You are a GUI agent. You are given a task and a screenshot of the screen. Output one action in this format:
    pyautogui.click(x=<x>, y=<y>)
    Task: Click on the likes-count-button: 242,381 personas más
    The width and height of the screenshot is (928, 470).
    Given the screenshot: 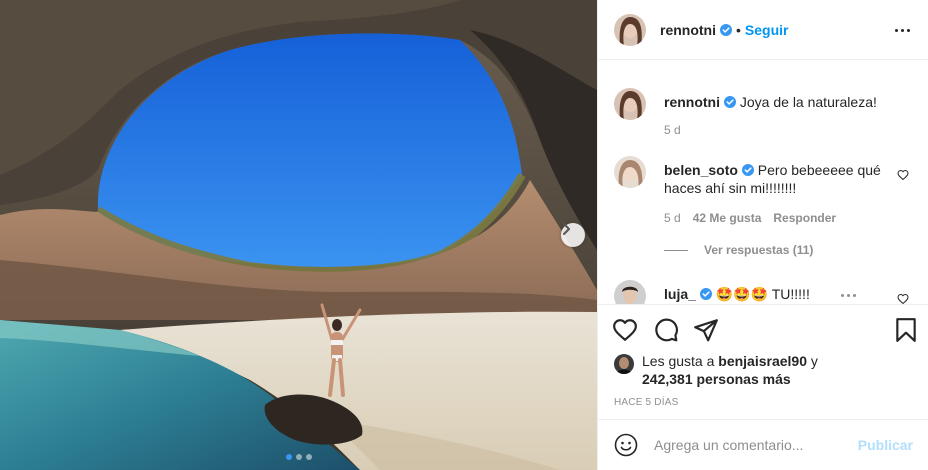 What is the action you would take?
    pyautogui.click(x=716, y=379)
    